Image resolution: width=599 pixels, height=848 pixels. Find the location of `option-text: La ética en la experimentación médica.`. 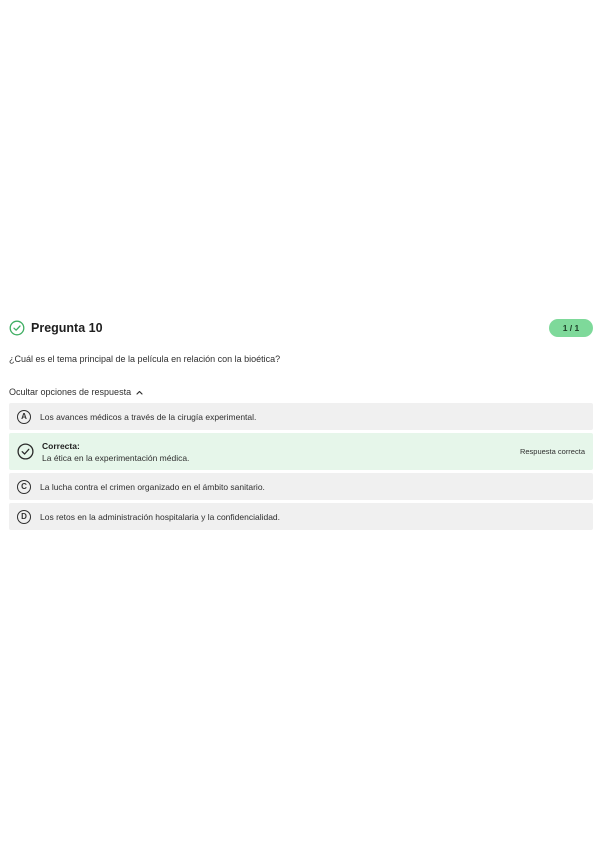

option-text: La ética en la experimentación médica. is located at coordinates (116, 457).